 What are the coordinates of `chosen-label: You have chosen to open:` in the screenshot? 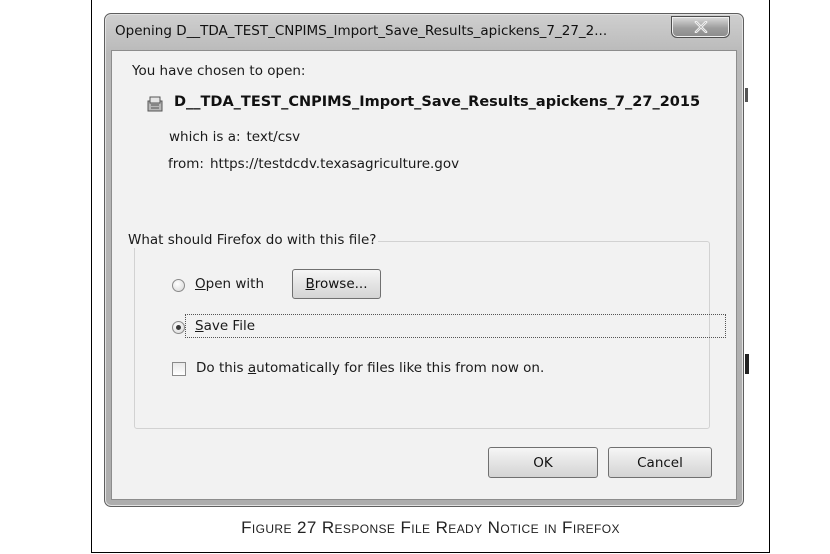 It's located at (219, 71).